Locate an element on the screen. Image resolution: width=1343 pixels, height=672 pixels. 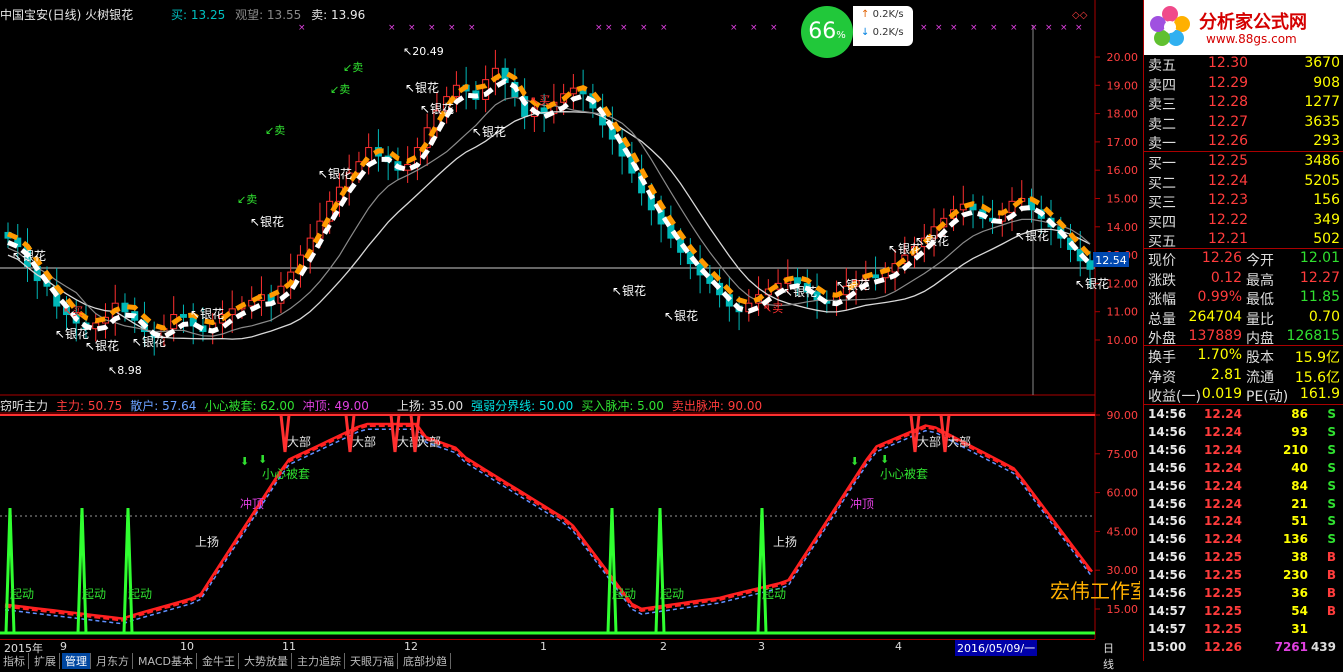
indicator-tabs: 指标 扩展 管理 月东方 MACD基本 金牛王 大势放量 主力追踪 天眼万福 底部抄趋 is located at coordinates (226, 661).